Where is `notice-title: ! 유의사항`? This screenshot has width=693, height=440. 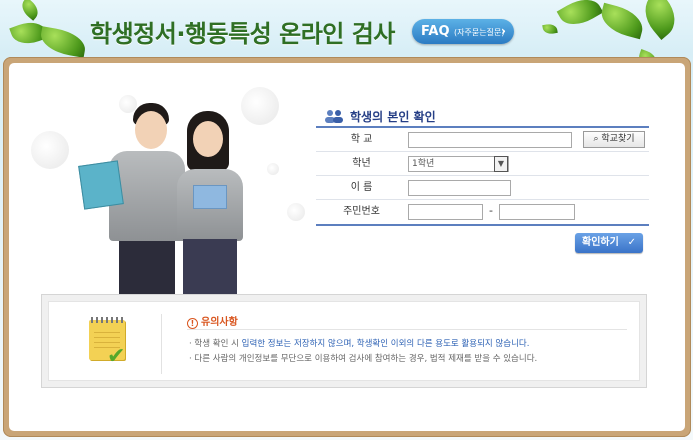
notice-title: ! 유의사항 is located at coordinates (212, 321).